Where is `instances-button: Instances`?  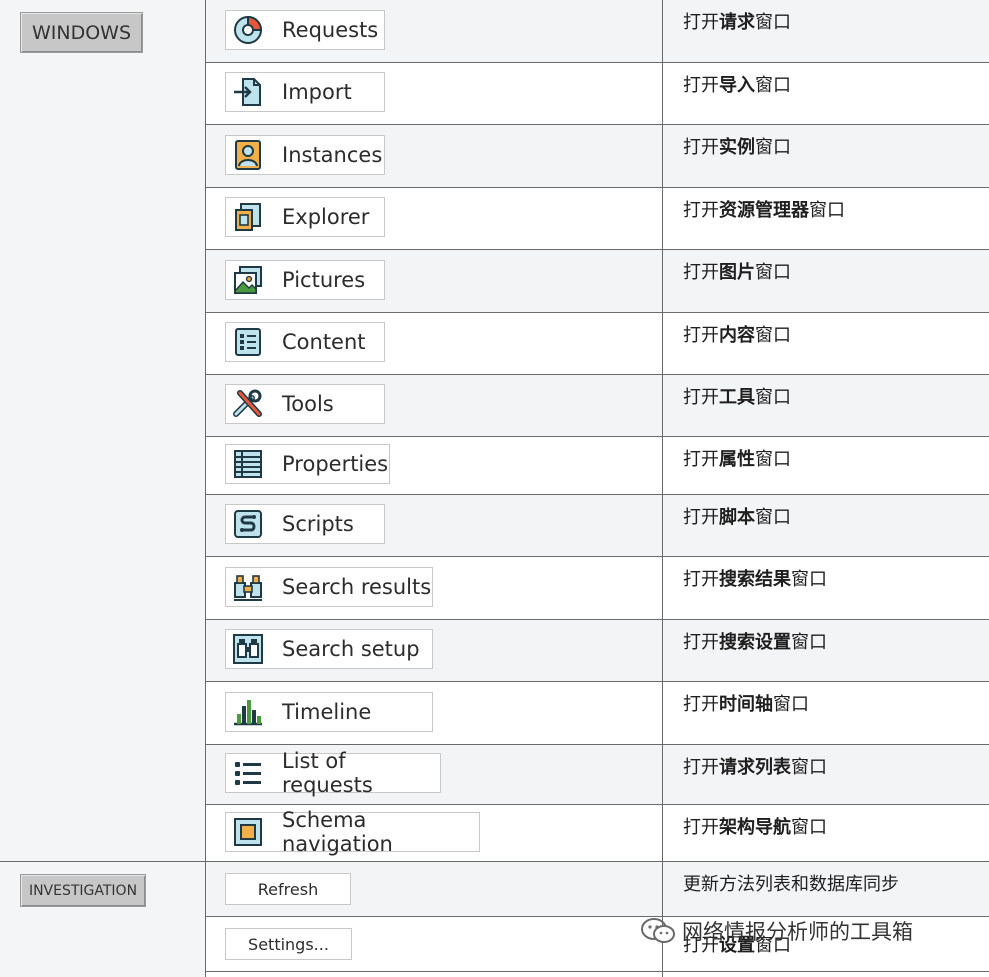
instances-button: Instances is located at coordinates (305, 155).